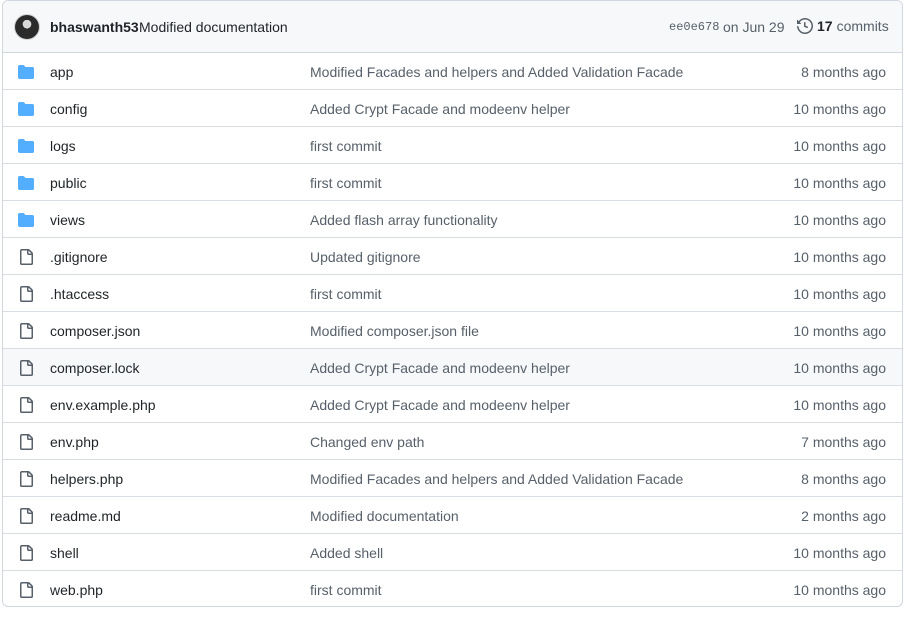  I want to click on file-commit-age: 7 months ago, so click(843, 442).